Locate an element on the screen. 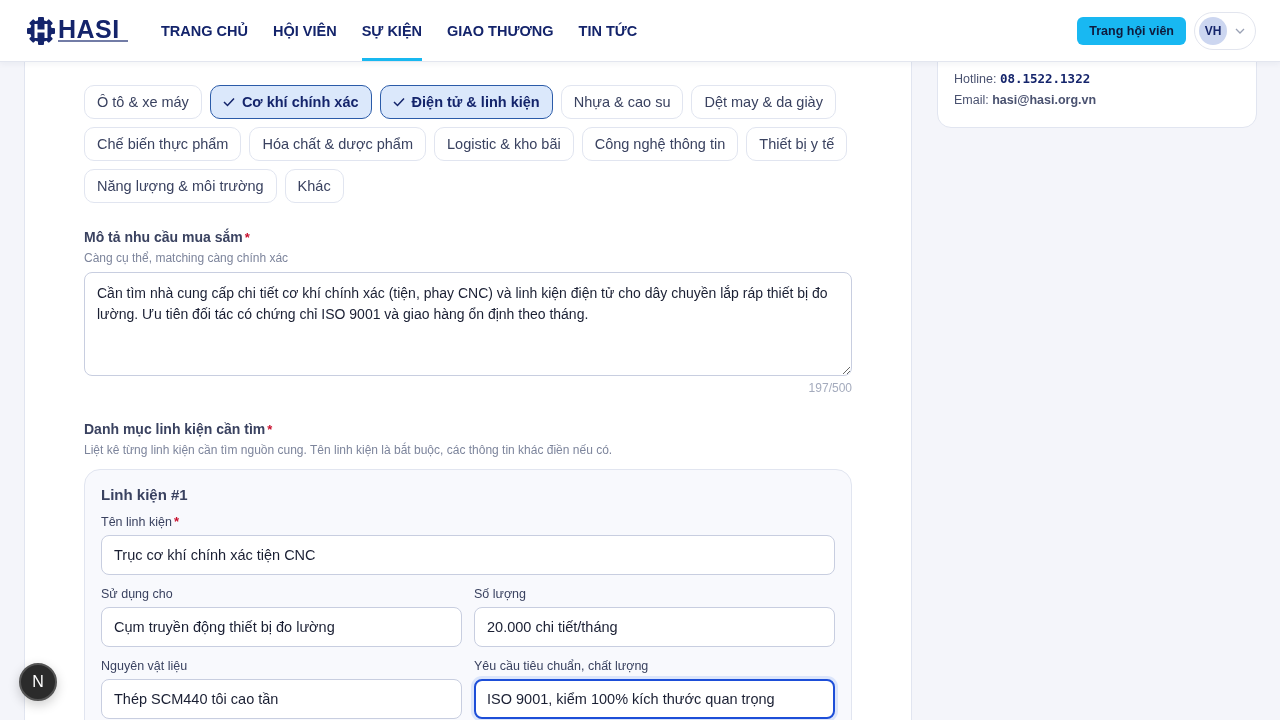  dev-tools-button: N is located at coordinates (38, 682).